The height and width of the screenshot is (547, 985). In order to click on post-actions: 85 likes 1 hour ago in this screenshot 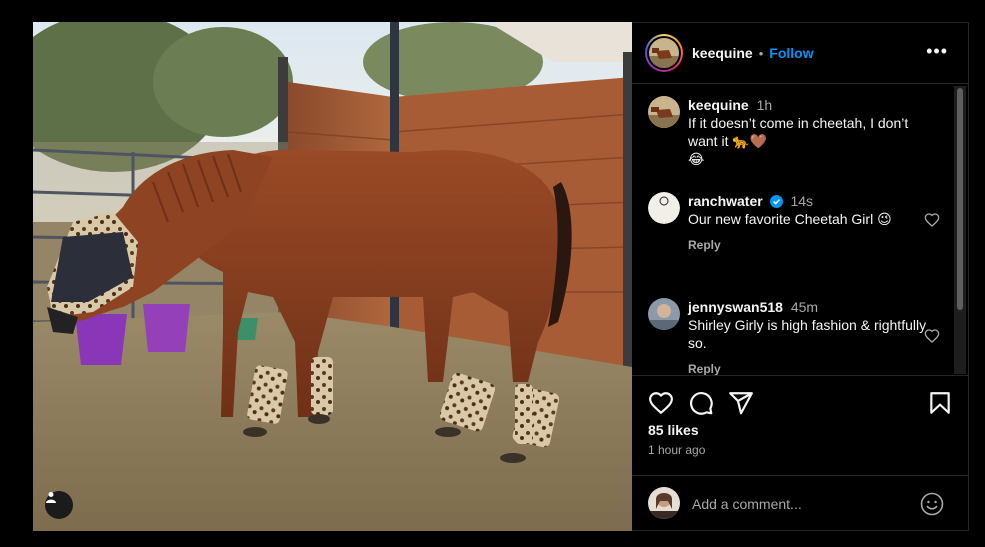, I will do `click(800, 425)`.